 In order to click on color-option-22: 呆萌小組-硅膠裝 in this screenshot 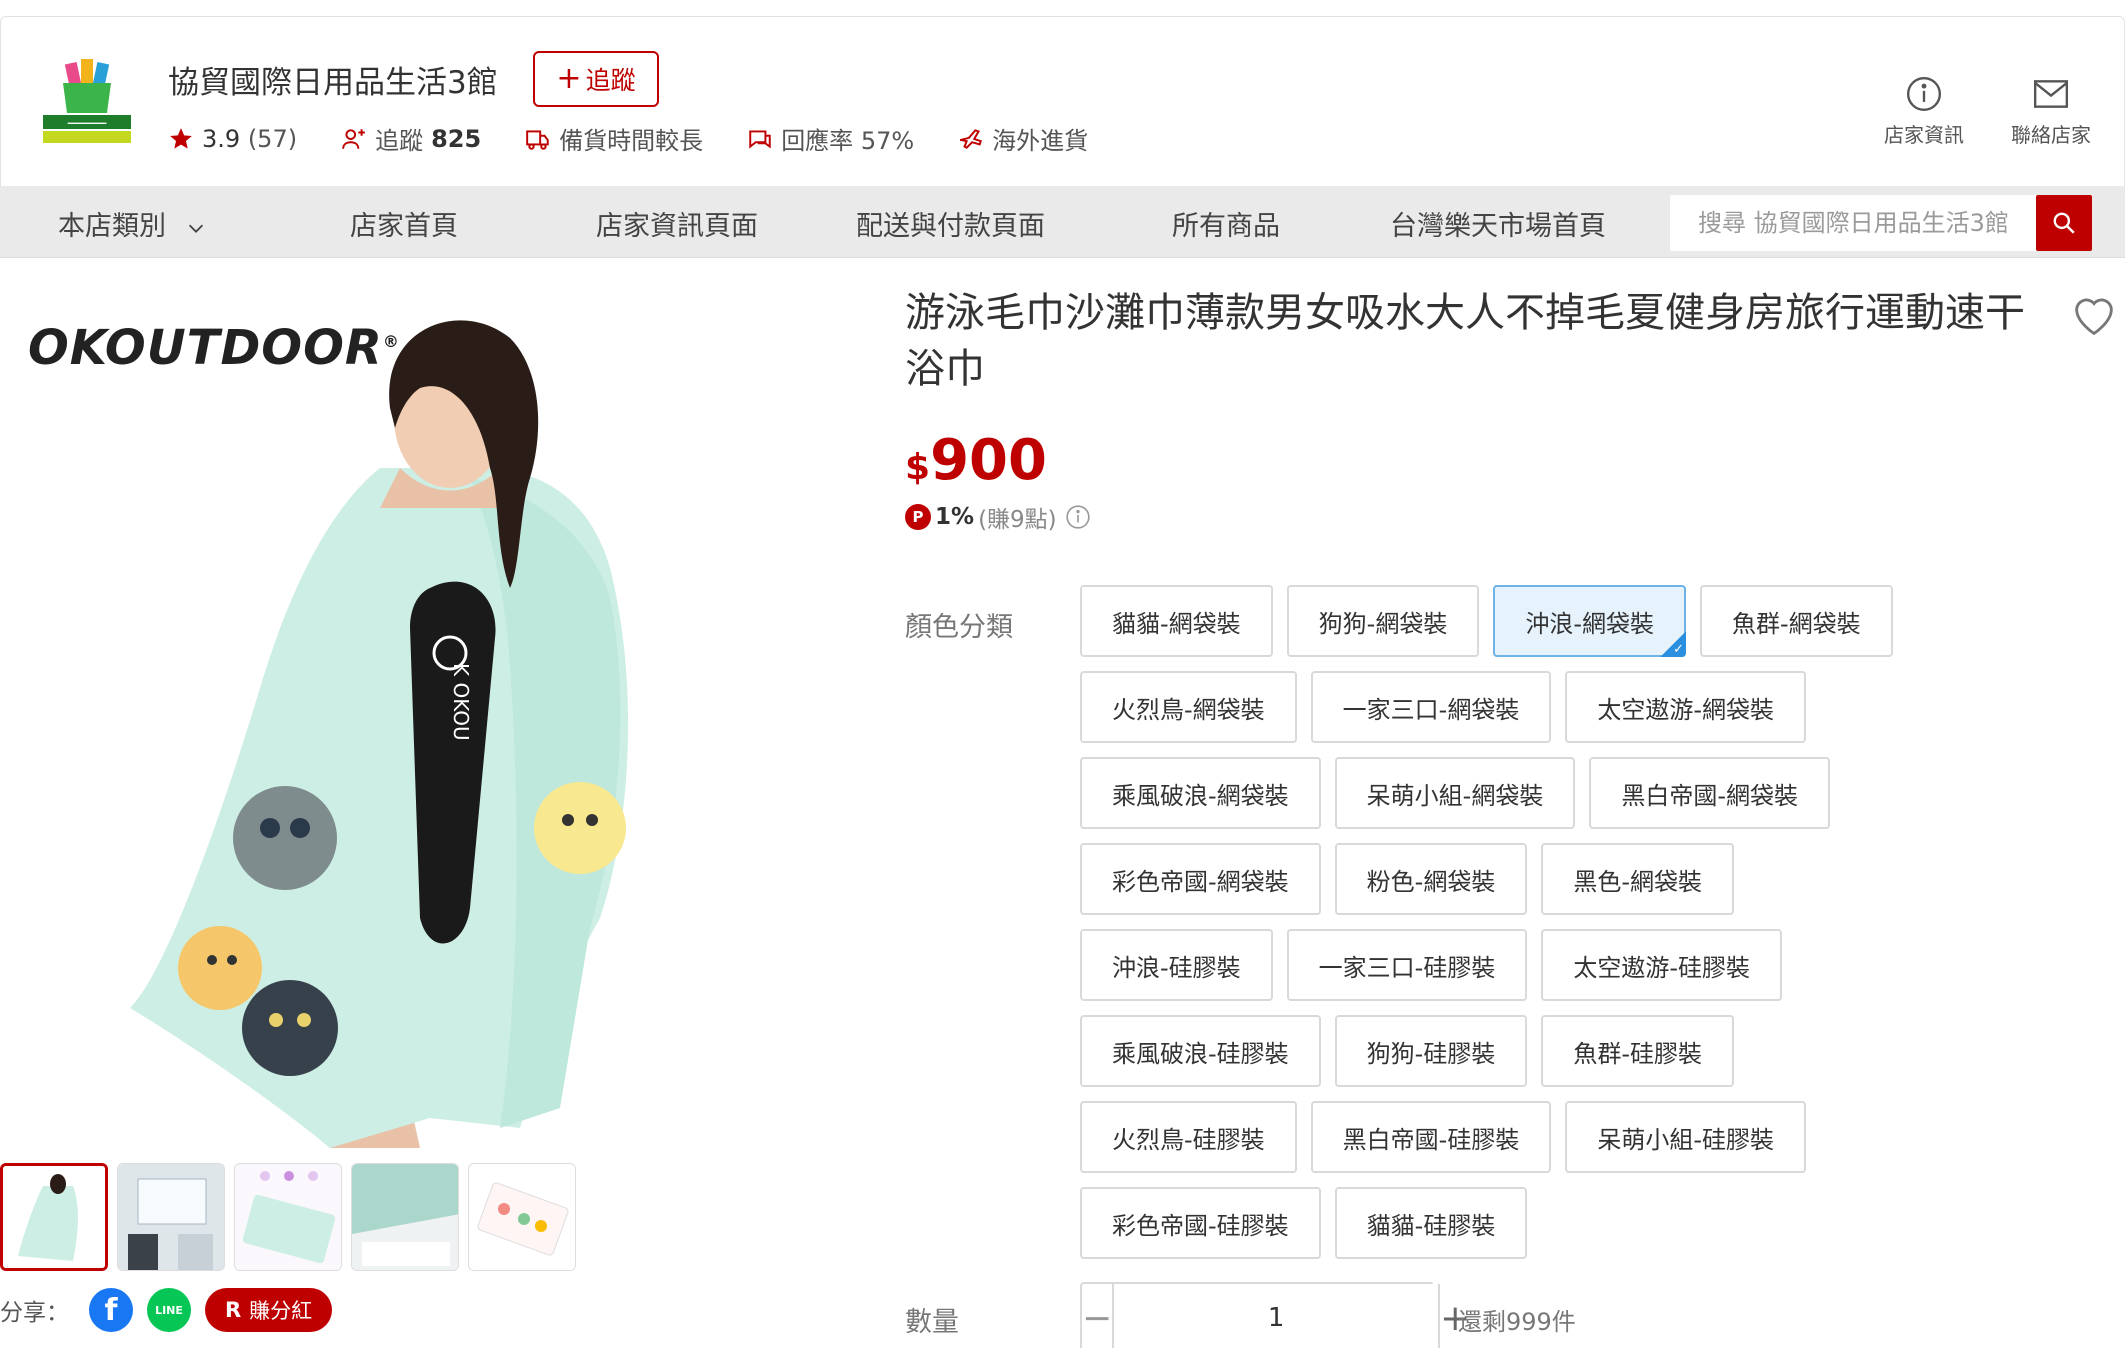, I will do `click(1686, 1137)`.